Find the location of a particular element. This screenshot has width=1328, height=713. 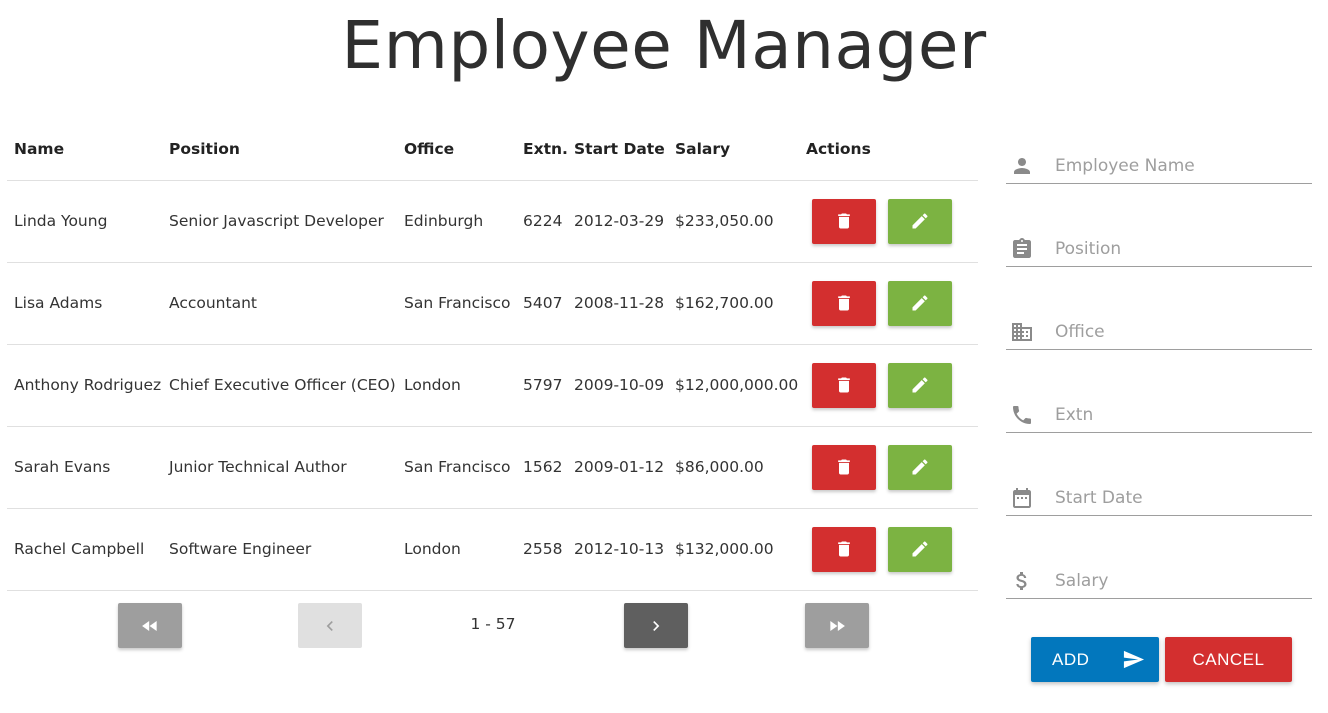

cell-position: Senior Javascript Developer is located at coordinates (286, 221).